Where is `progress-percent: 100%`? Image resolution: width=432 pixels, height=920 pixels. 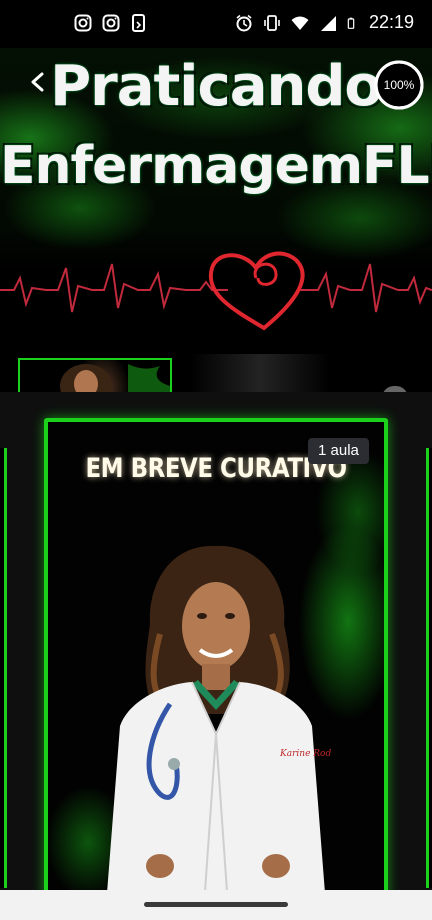
progress-percent: 100% is located at coordinates (399, 85).